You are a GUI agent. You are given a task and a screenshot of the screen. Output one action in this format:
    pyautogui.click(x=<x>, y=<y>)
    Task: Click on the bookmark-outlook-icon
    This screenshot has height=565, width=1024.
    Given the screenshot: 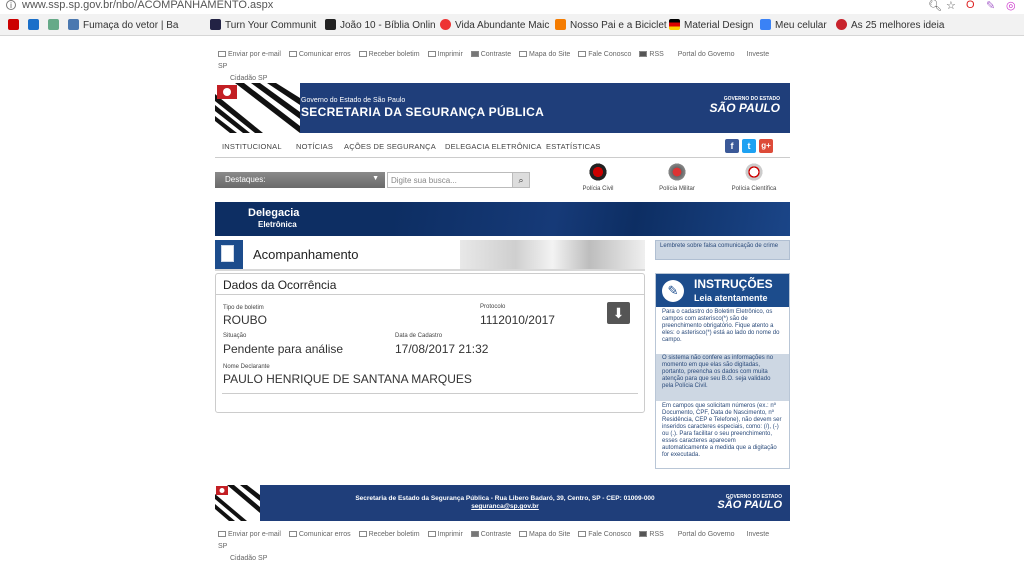 What is the action you would take?
    pyautogui.click(x=35, y=25)
    